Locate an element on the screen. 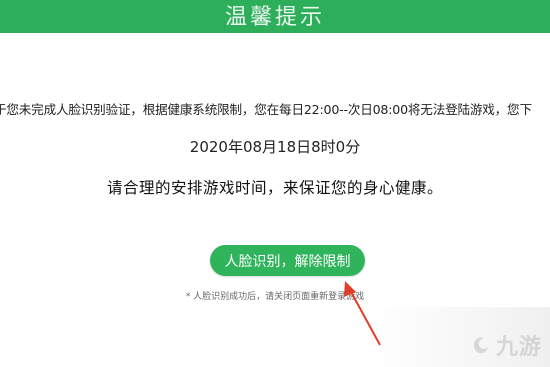 The width and height of the screenshot is (550, 367). jiuyou-logo-icon is located at coordinates (480, 345).